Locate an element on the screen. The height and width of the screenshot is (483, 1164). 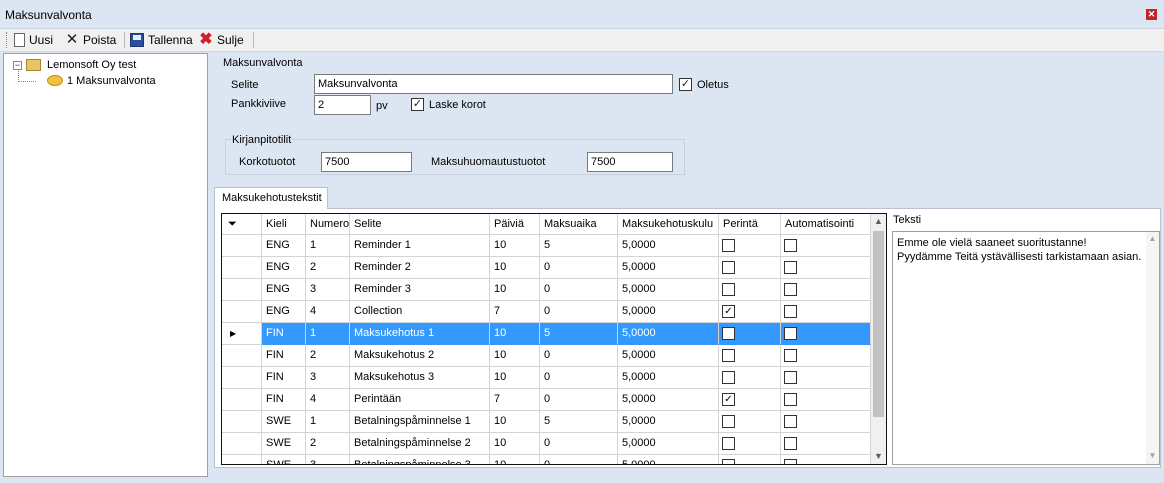
close-button: ✖ Sulje is located at coordinates (221, 40).